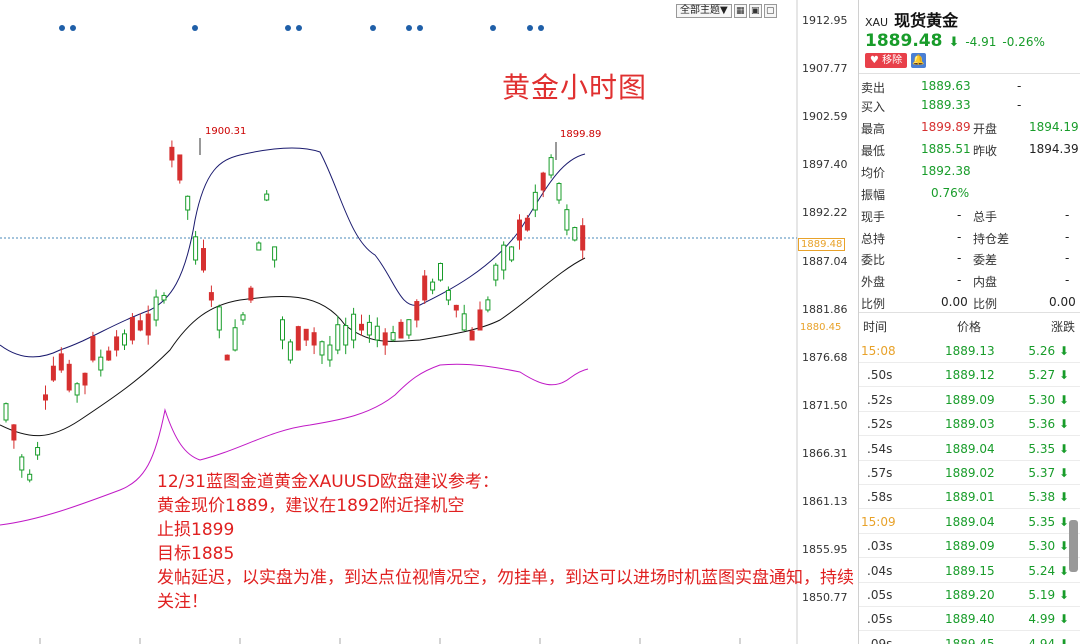 Image resolution: width=1080 pixels, height=644 pixels. I want to click on quote-row: 均价 1892.38, so click(969, 172).